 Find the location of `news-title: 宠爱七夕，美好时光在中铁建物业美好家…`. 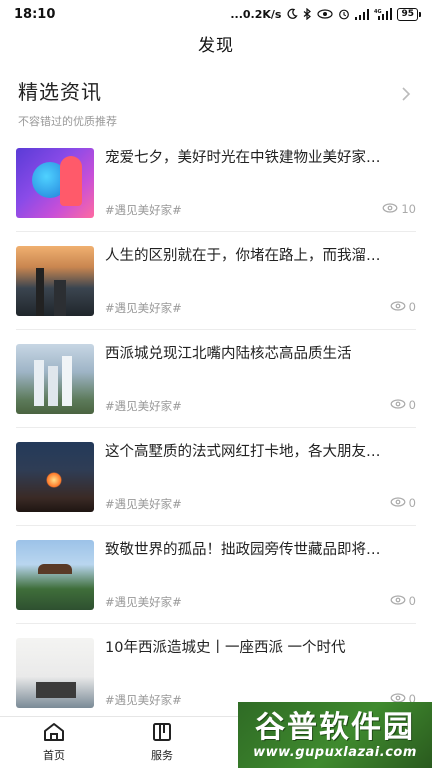

news-title: 宠爱七夕，美好时光在中铁建物业美好家… is located at coordinates (243, 157).